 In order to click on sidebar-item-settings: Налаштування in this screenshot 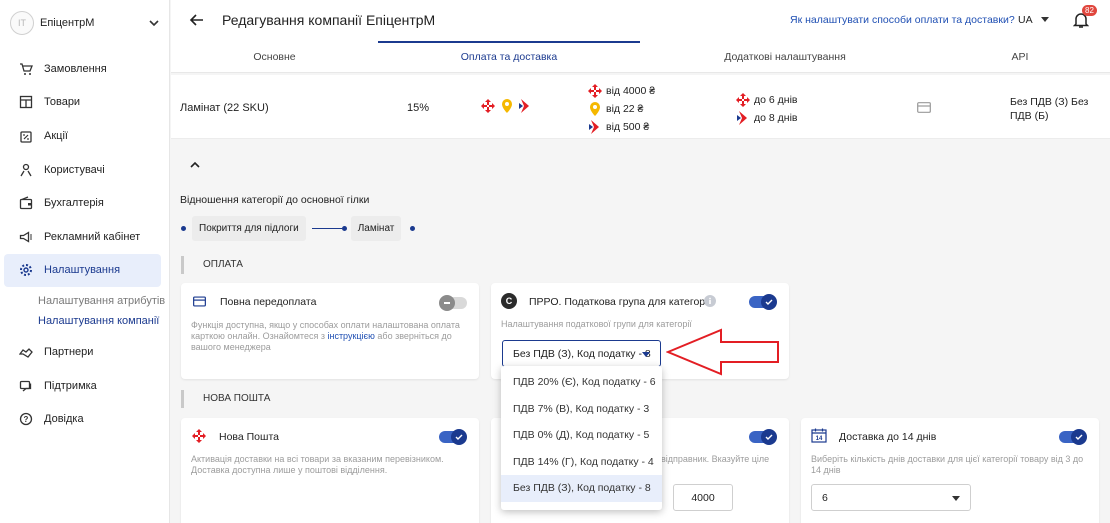, I will do `click(82, 270)`.